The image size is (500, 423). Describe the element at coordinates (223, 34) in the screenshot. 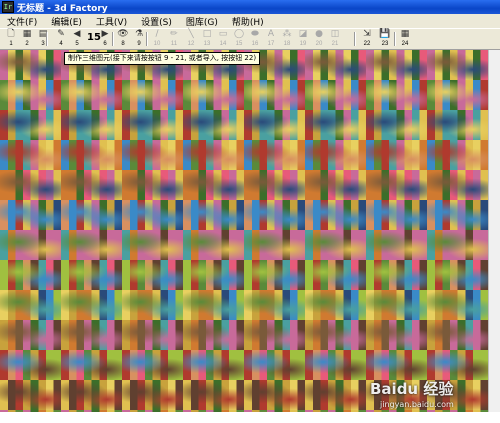

I see `rect-fill-icon: ▭` at that location.